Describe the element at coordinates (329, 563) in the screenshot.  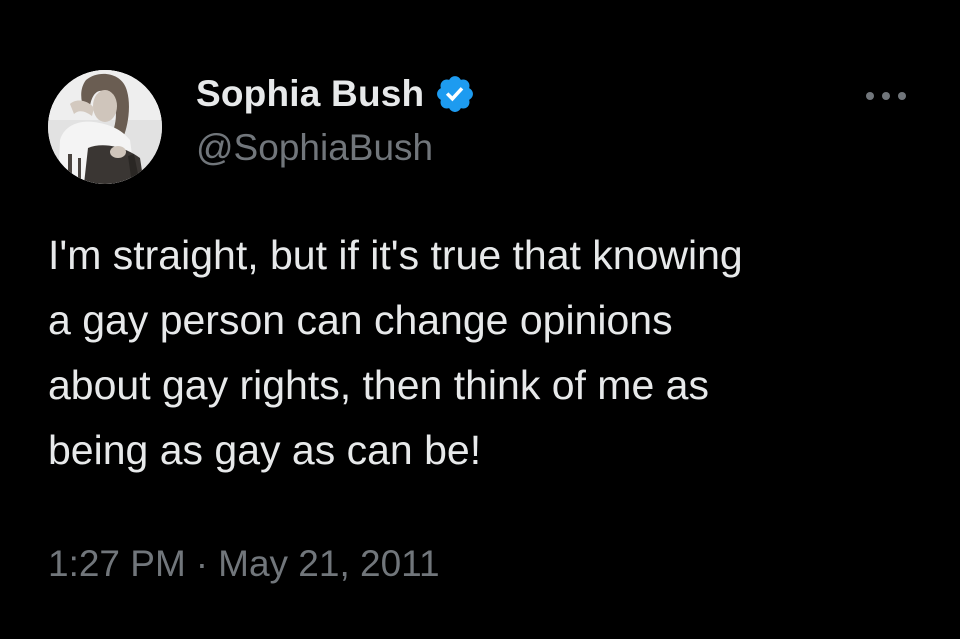
I see `tweet-date: May 21, 2011` at that location.